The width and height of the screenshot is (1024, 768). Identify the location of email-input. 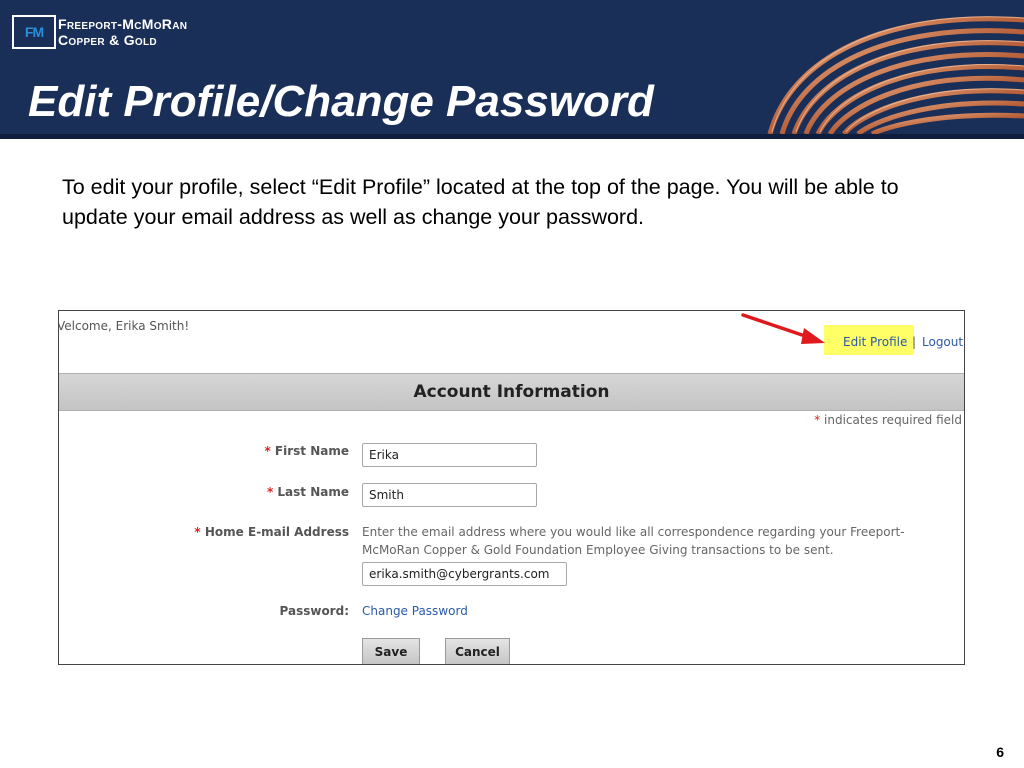
(464, 574).